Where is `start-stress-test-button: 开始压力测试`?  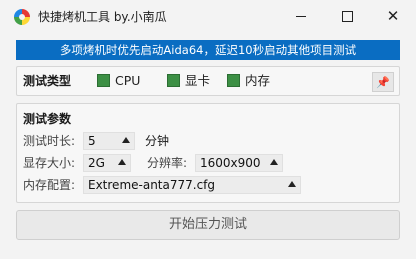
start-stress-test-button: 开始压力测试 is located at coordinates (208, 225).